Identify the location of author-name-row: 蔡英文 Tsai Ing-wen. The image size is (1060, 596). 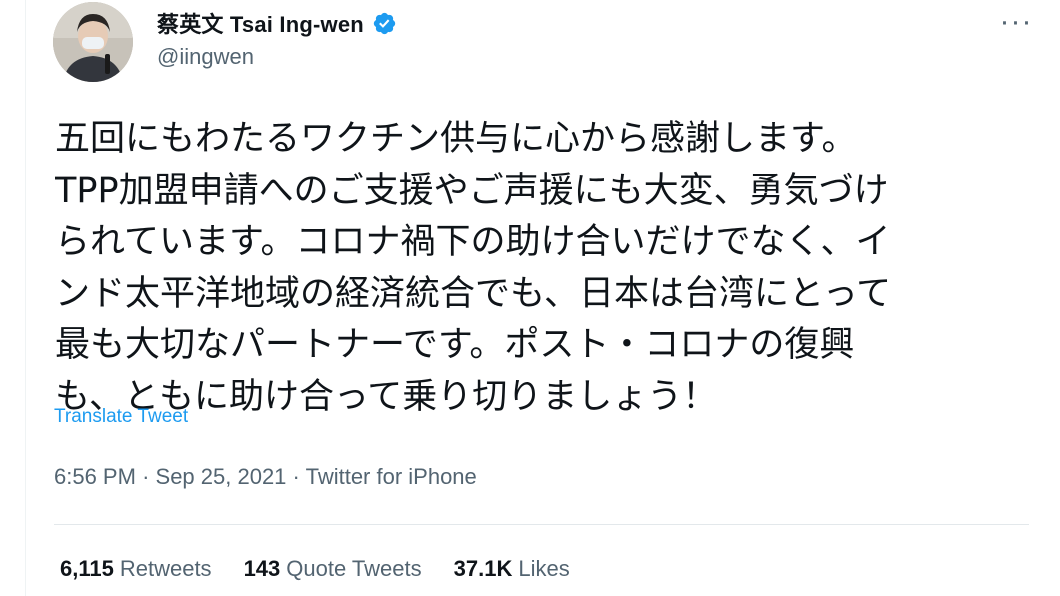
(277, 23).